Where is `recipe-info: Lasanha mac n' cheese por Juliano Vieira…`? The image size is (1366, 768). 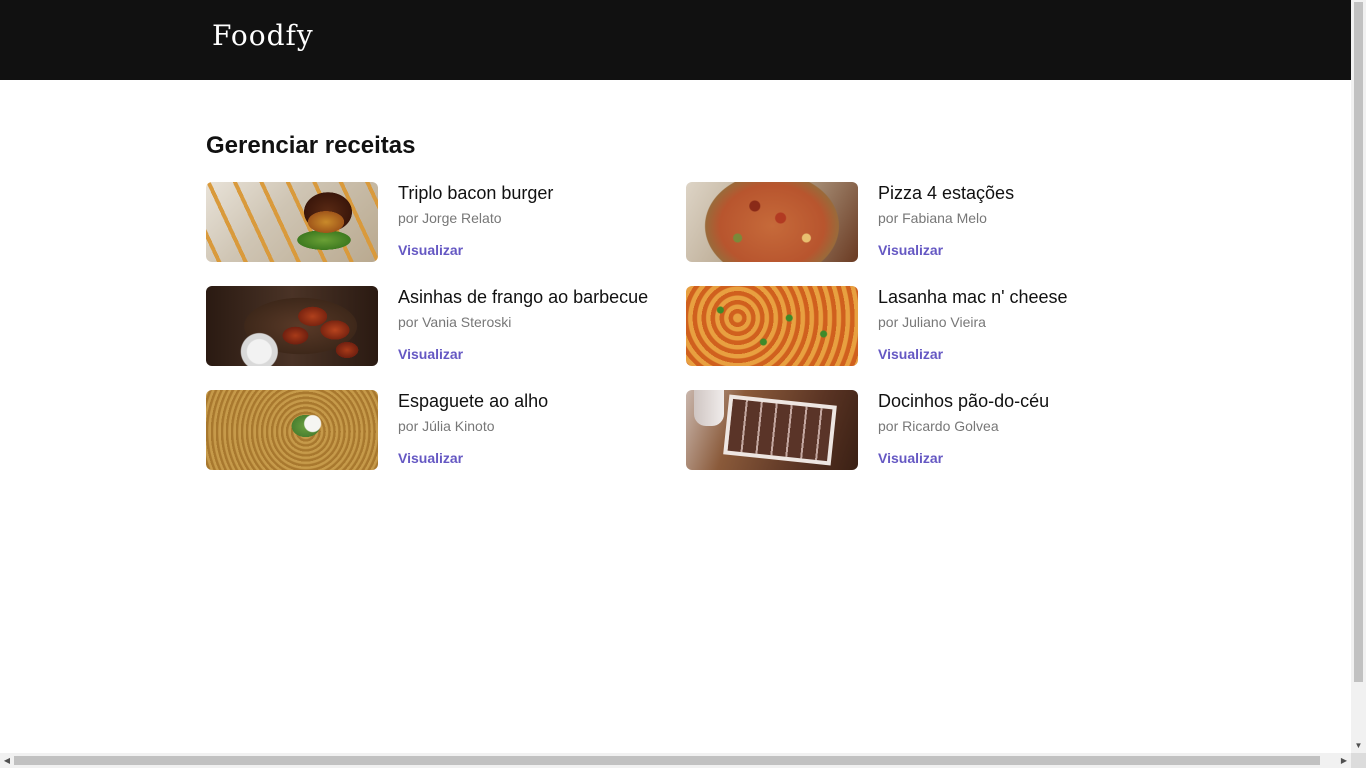
recipe-info: Lasanha mac n' cheese por Juliano Vieira… is located at coordinates (973, 324).